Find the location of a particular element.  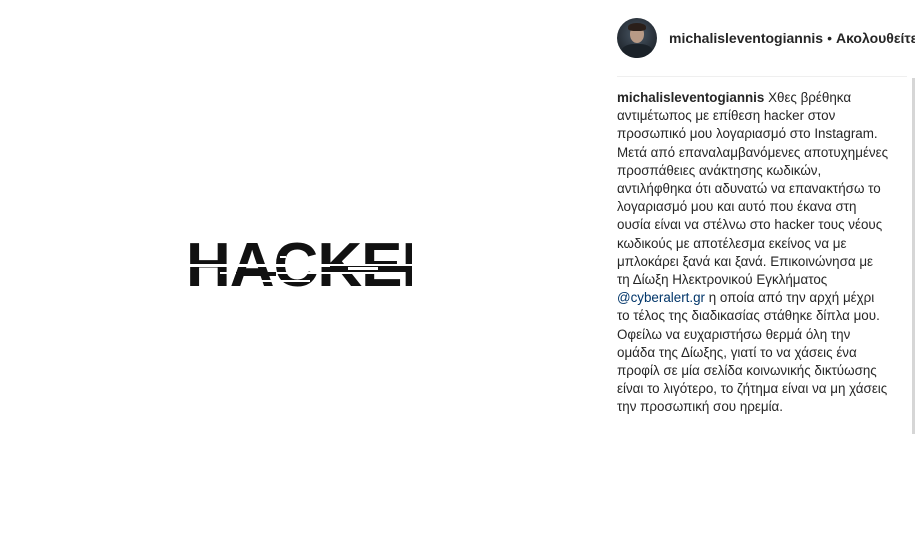

avatar is located at coordinates (637, 38).